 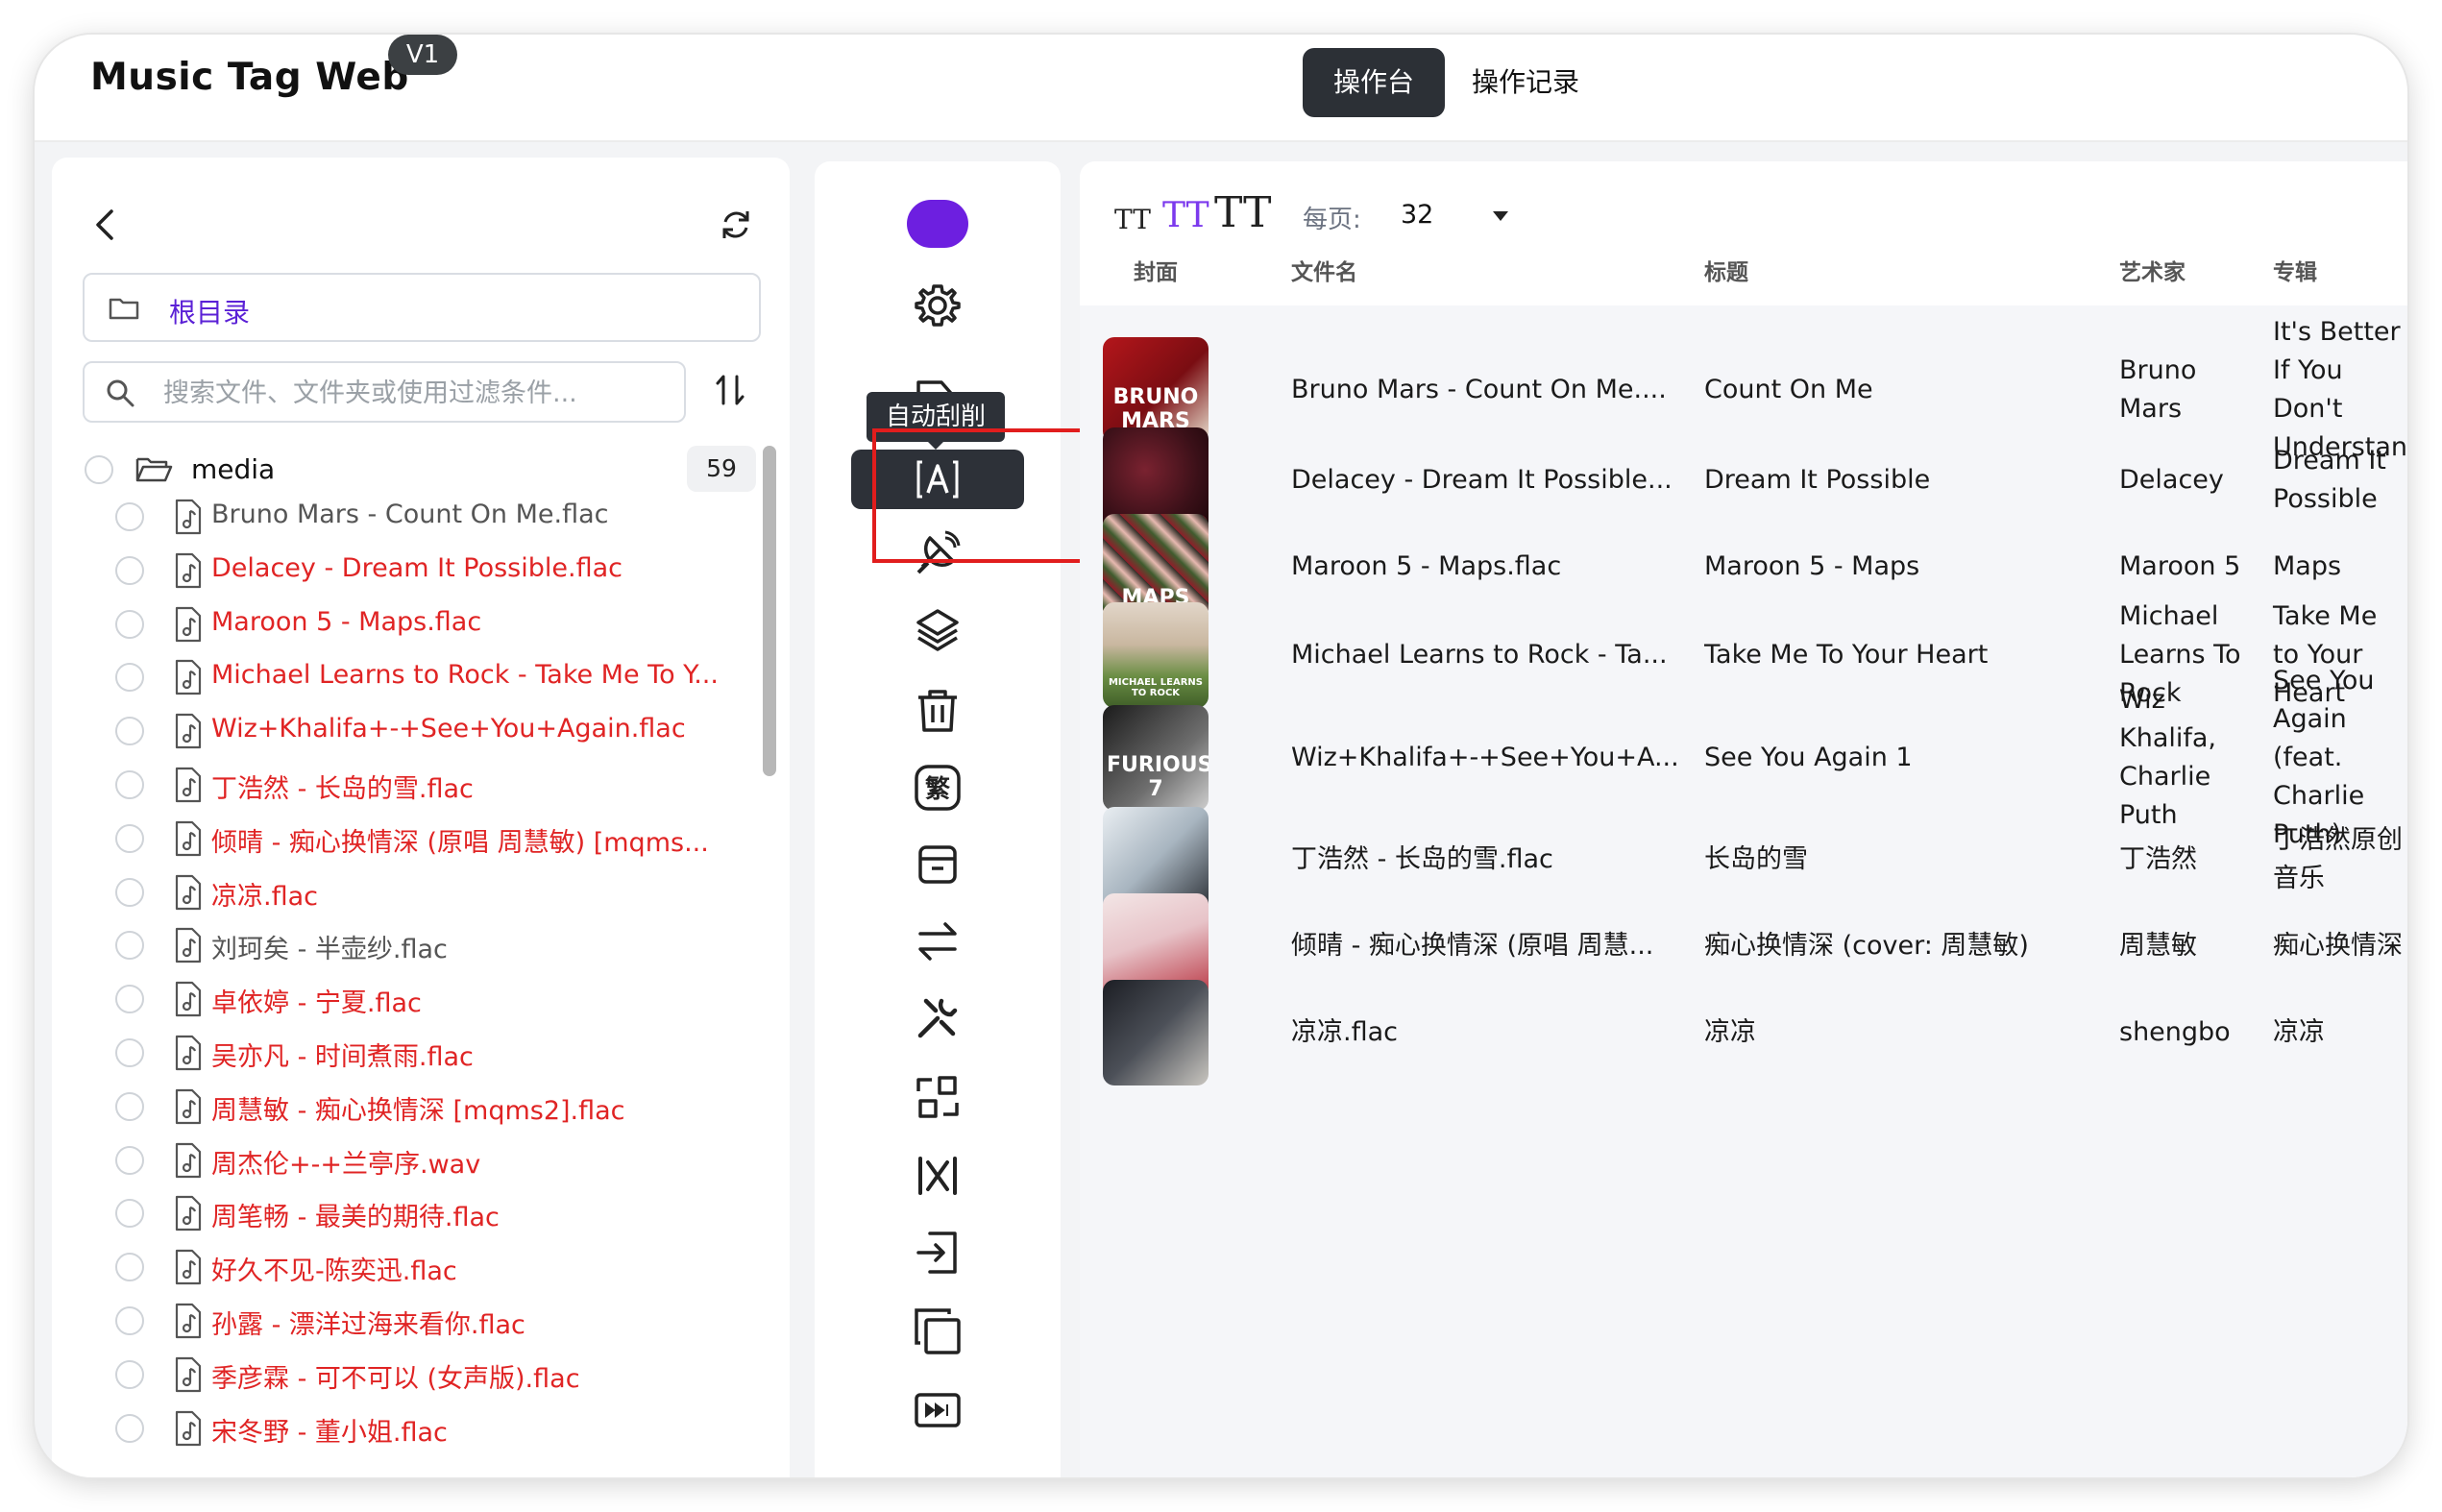 I want to click on root-directory-button: 根目录, so click(x=422, y=307).